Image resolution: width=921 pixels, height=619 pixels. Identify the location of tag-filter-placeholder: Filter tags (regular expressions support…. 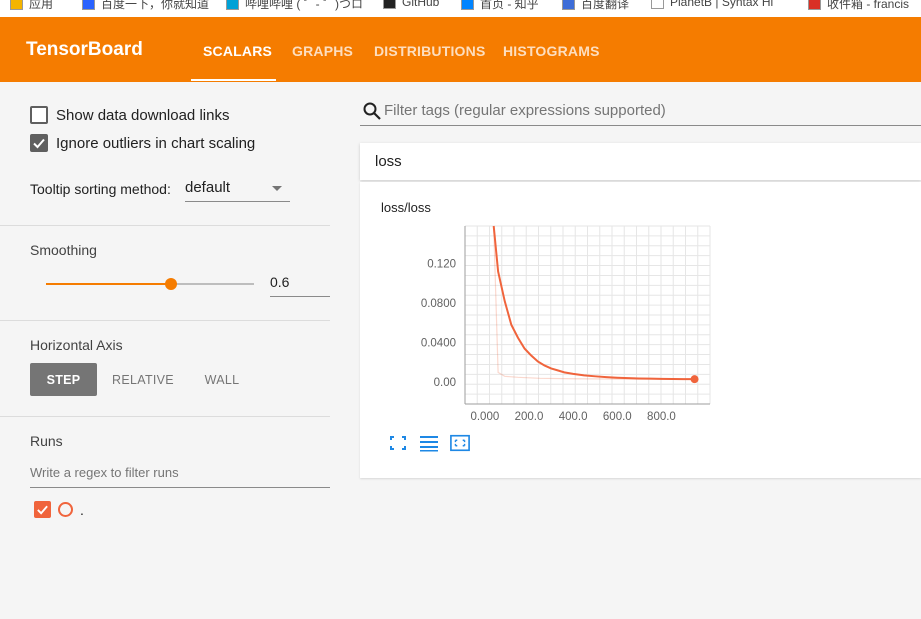
(525, 110).